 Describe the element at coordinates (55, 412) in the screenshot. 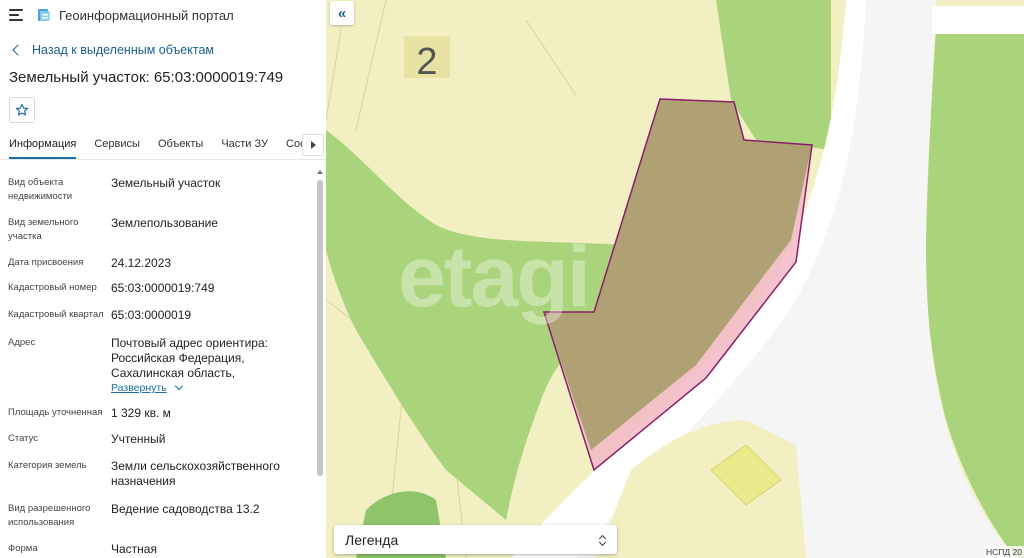

I see `property-label: Площадь уточненная` at that location.